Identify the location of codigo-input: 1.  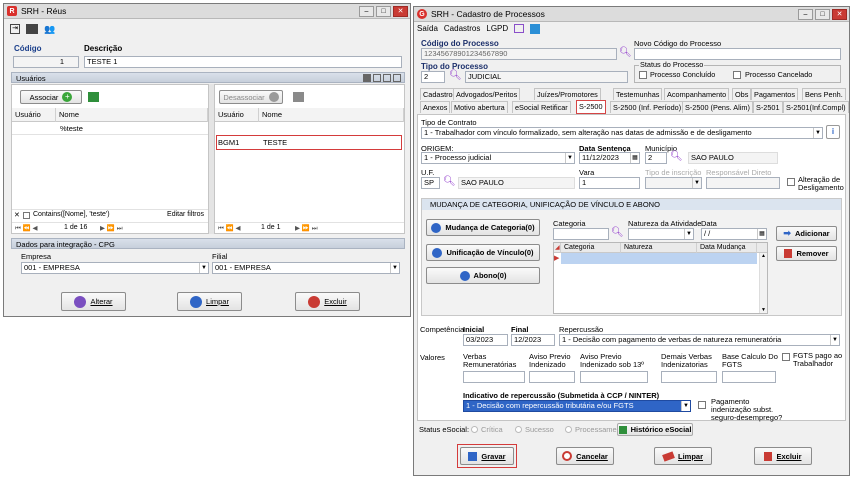
(46, 62).